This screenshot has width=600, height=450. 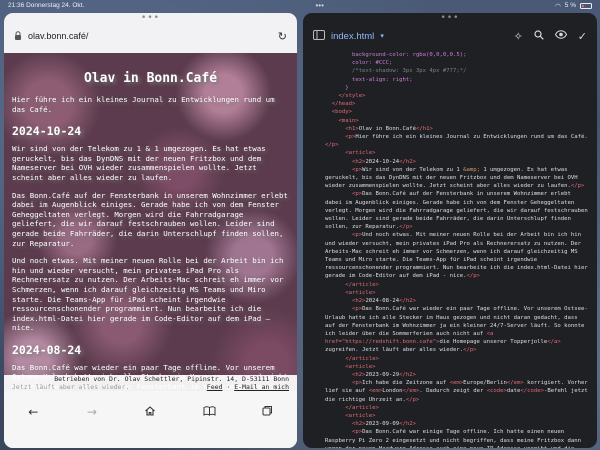 What do you see at coordinates (461, 359) in the screenshot?
I see `code-text: </article>` at bounding box center [461, 359].